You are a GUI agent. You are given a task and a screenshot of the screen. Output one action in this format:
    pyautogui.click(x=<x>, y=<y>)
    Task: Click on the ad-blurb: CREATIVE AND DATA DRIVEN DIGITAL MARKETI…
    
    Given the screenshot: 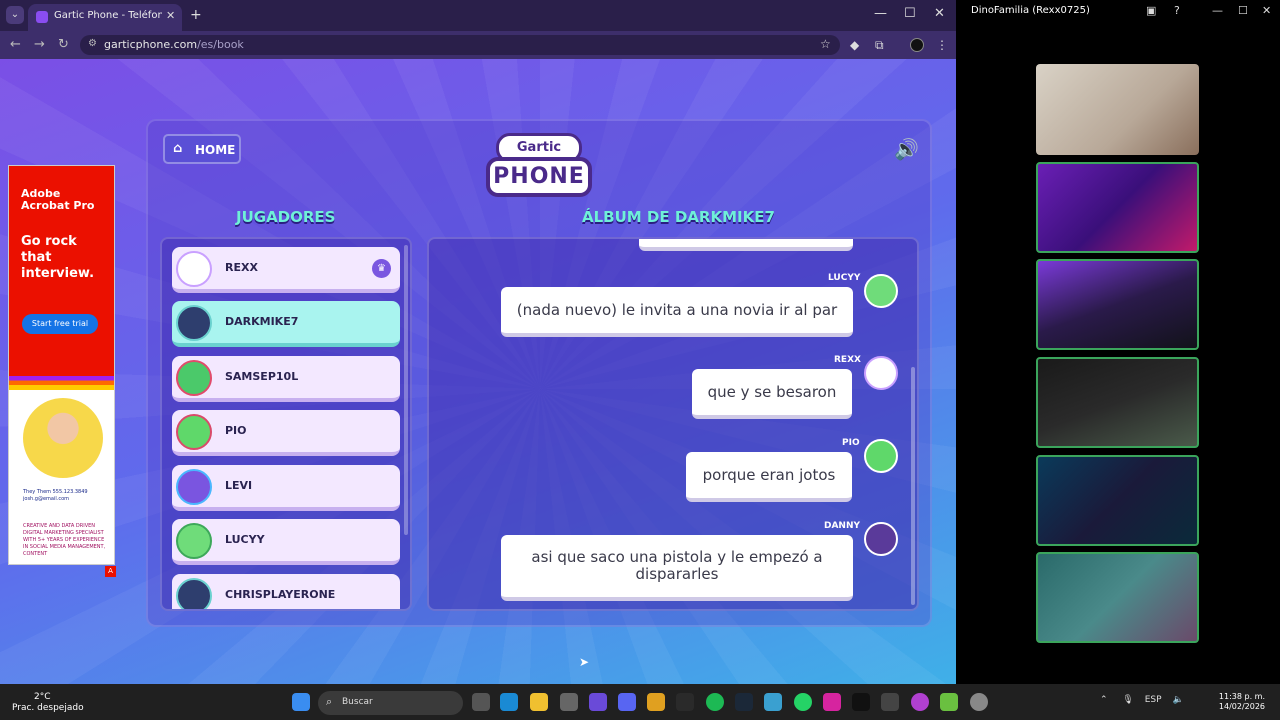 What is the action you would take?
    pyautogui.click(x=64, y=540)
    